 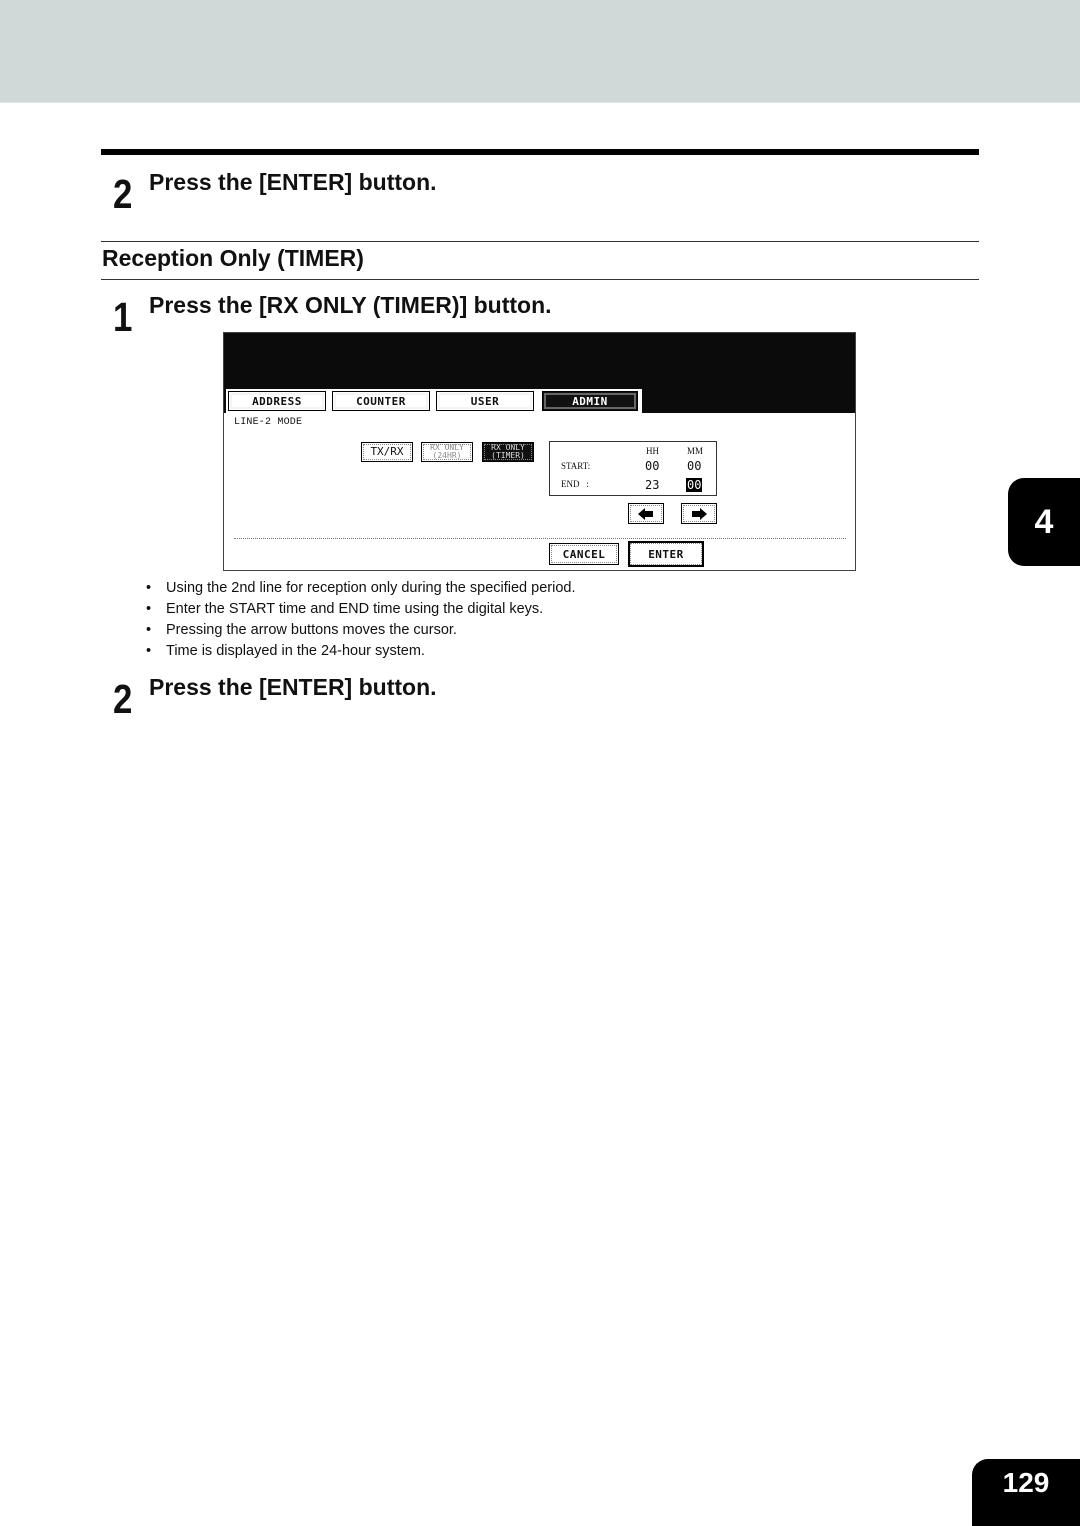 I want to click on step-2: 2 Press the [ENTER] button., so click(x=275, y=696).